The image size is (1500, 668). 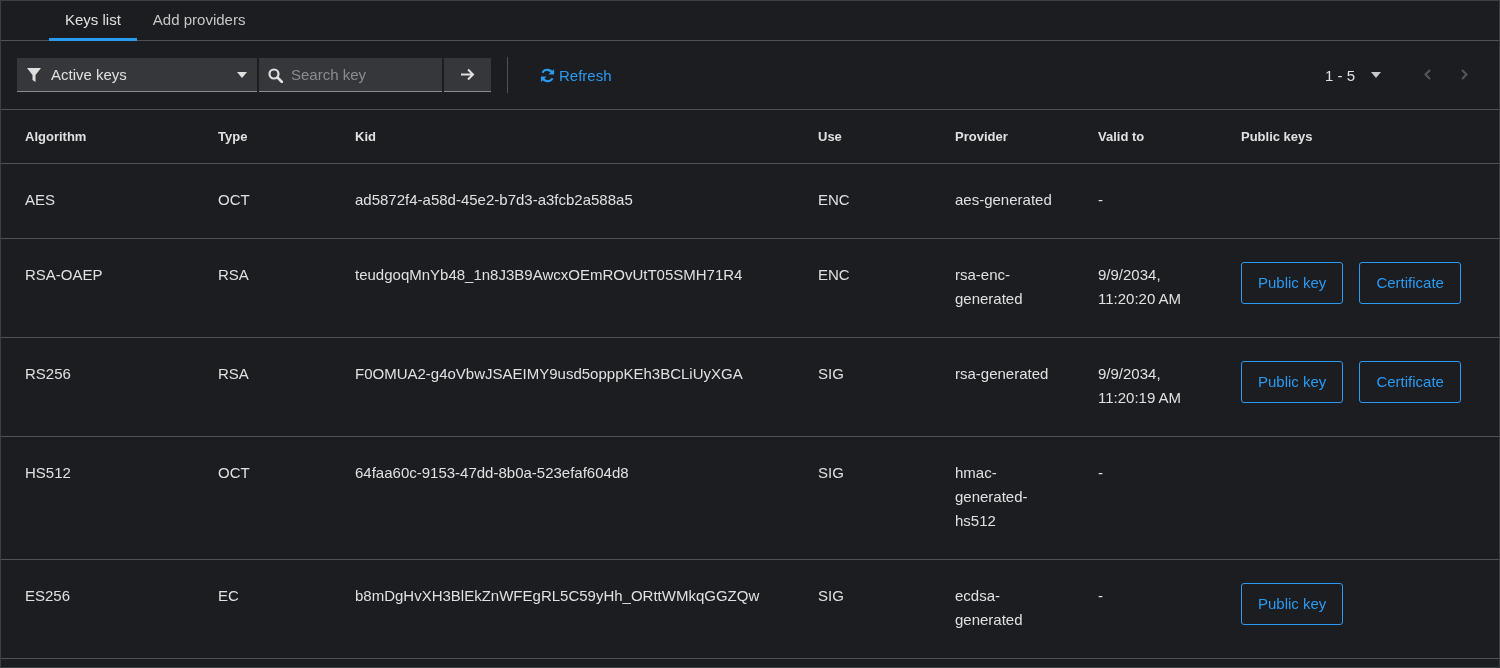 What do you see at coordinates (1122, 136) in the screenshot?
I see `column-header: Valid to` at bounding box center [1122, 136].